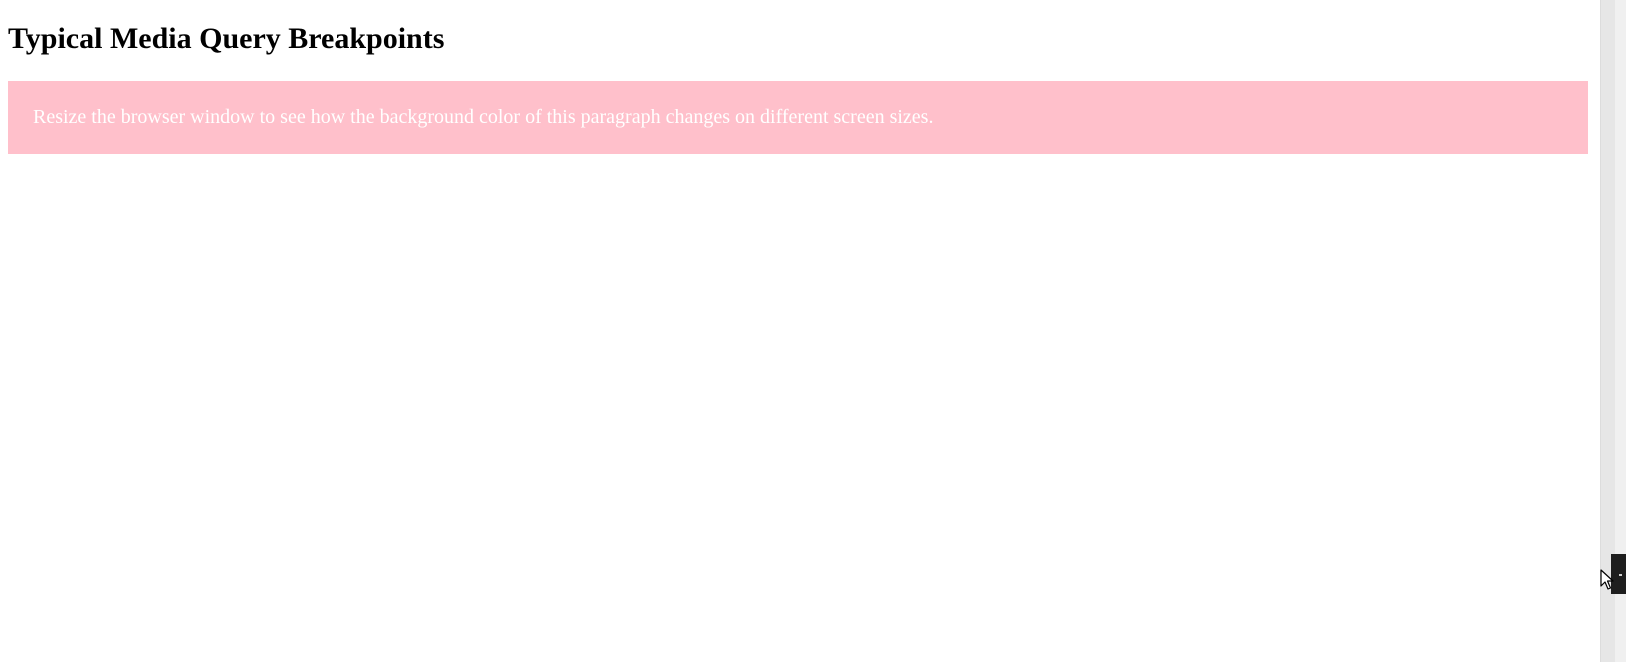 This screenshot has height=662, width=1626. Describe the element at coordinates (1620, 575) in the screenshot. I see `drag-handle-icon` at that location.